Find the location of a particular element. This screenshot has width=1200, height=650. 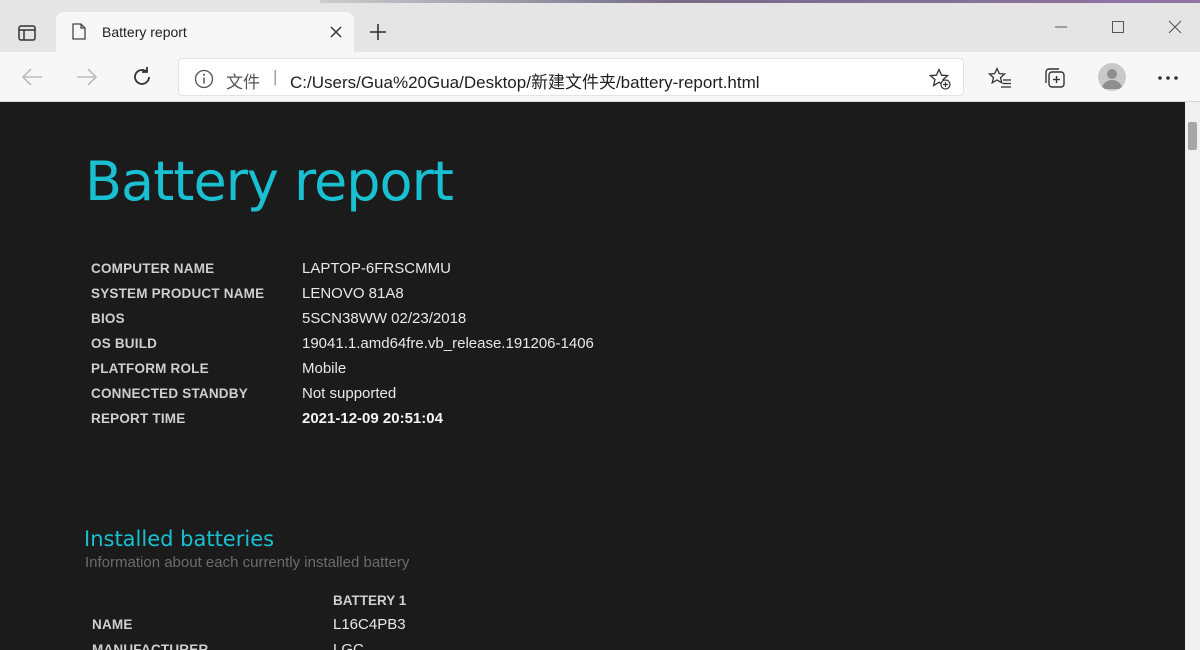

battery-table: NAME L16C4PB3 MANUFACTURER LGC is located at coordinates (249, 631).